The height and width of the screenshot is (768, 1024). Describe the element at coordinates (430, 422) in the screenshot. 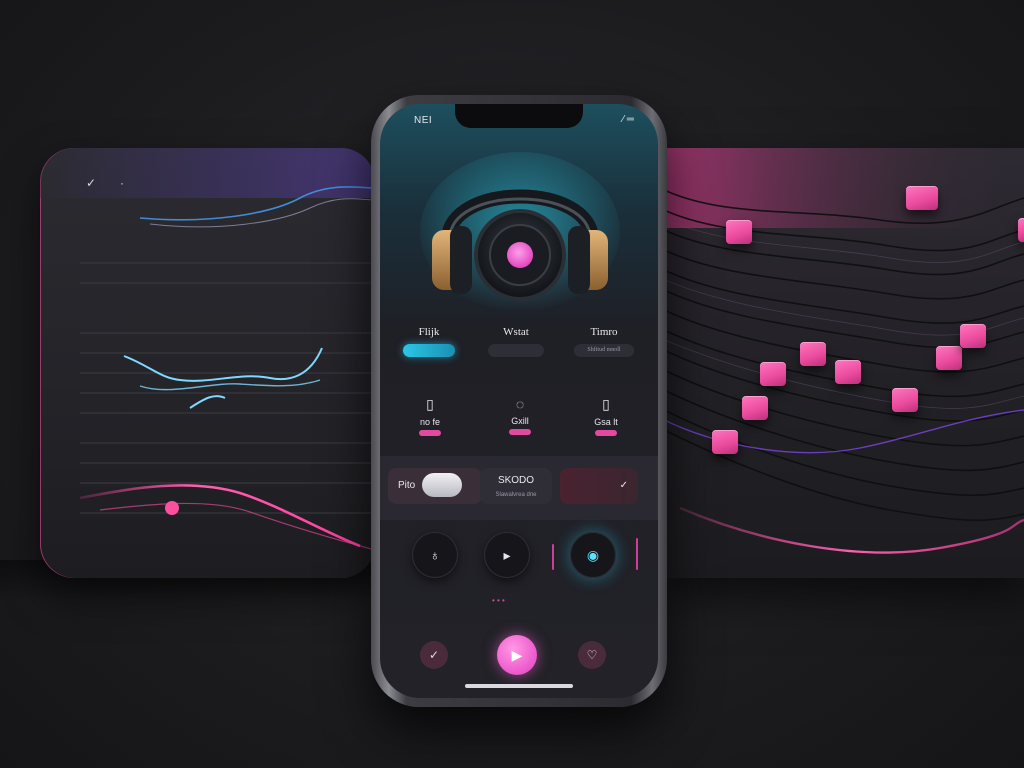

I see `option-label: no fe` at that location.